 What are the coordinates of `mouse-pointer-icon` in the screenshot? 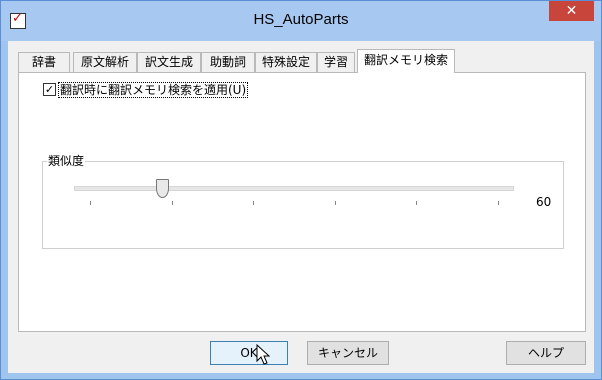 It's located at (263, 354).